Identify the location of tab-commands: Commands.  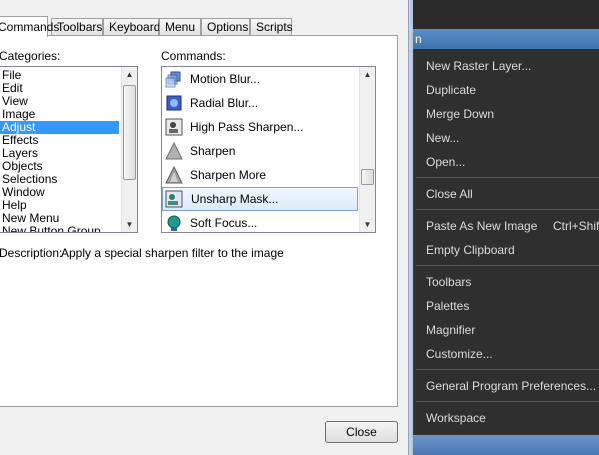
(29, 26).